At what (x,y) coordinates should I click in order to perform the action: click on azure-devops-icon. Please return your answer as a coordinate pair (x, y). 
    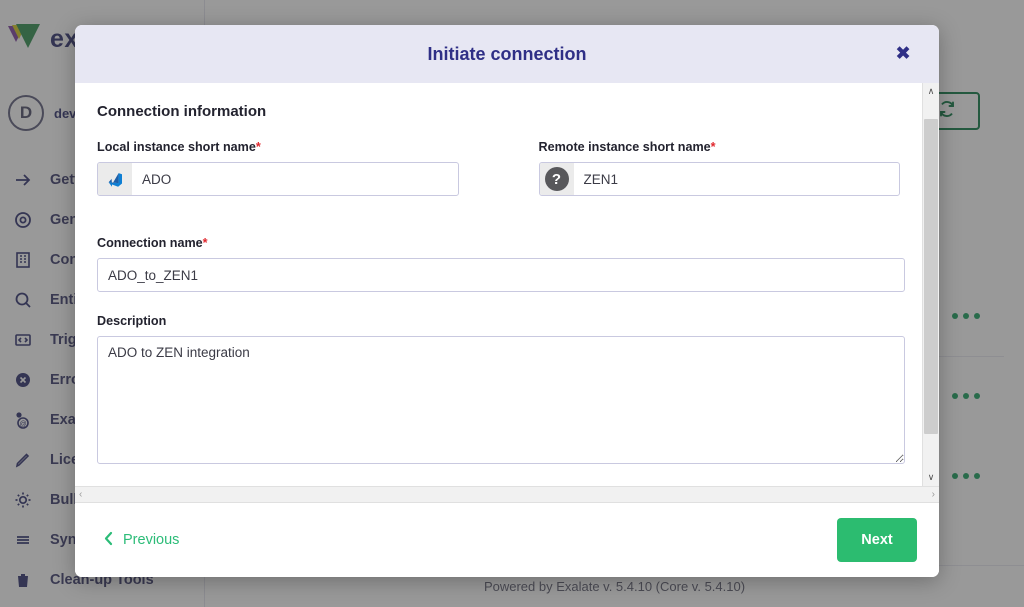
    Looking at the image, I should click on (115, 179).